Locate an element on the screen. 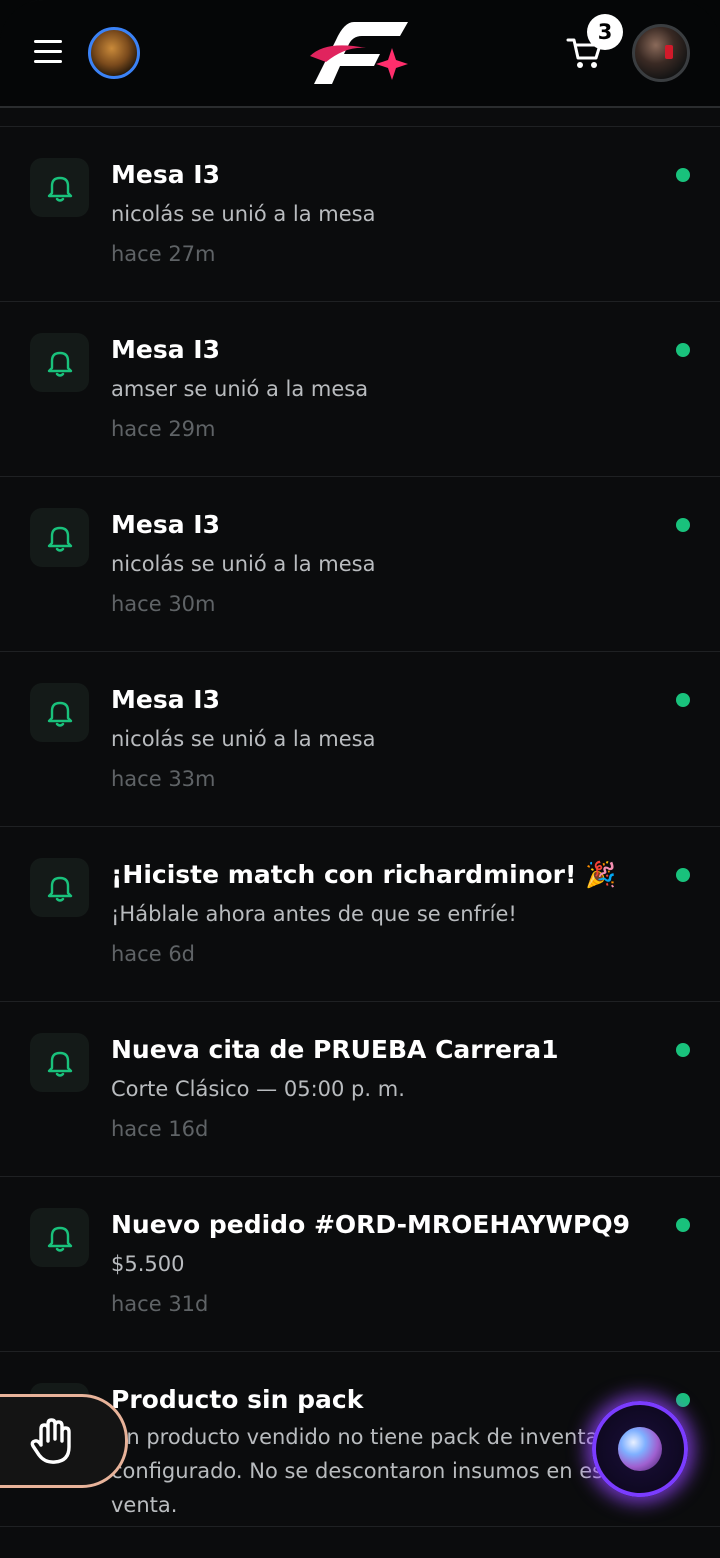 The width and height of the screenshot is (720, 1558). user-avatar is located at coordinates (661, 53).